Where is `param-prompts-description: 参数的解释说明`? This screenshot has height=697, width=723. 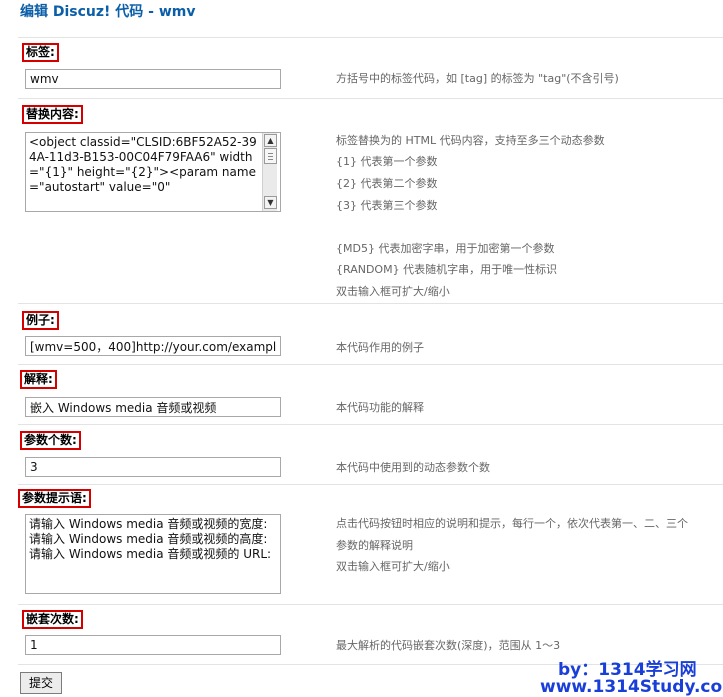 param-prompts-description: 参数的解释说明 is located at coordinates (374, 545).